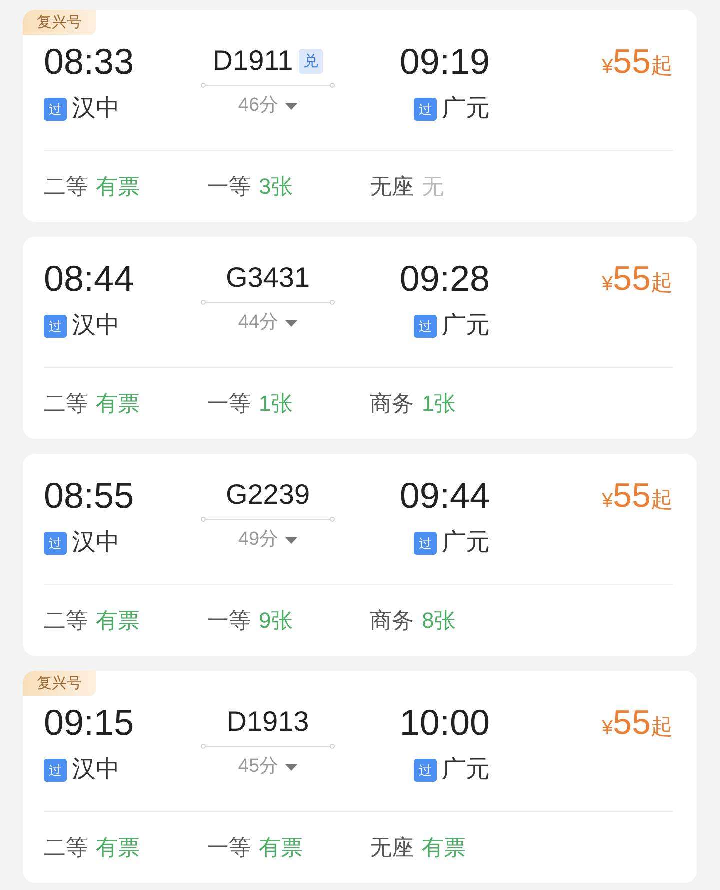 Image resolution: width=720 pixels, height=890 pixels. What do you see at coordinates (445, 279) in the screenshot?
I see `arrival-time: 09:28` at bounding box center [445, 279].